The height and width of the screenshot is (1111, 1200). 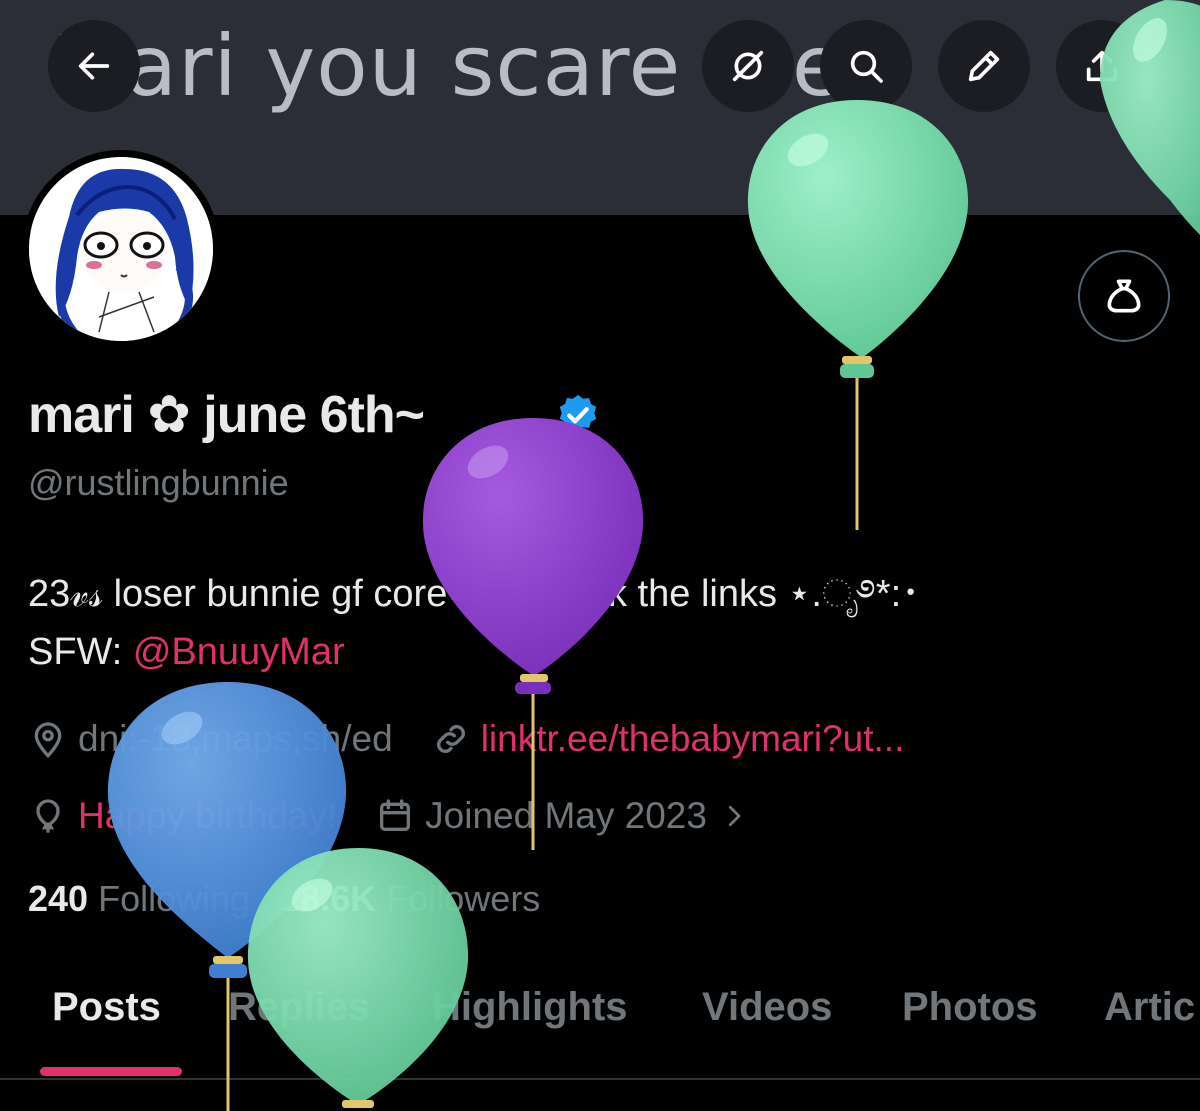 What do you see at coordinates (1149, 1007) in the screenshot?
I see `tab-articles: Artic` at bounding box center [1149, 1007].